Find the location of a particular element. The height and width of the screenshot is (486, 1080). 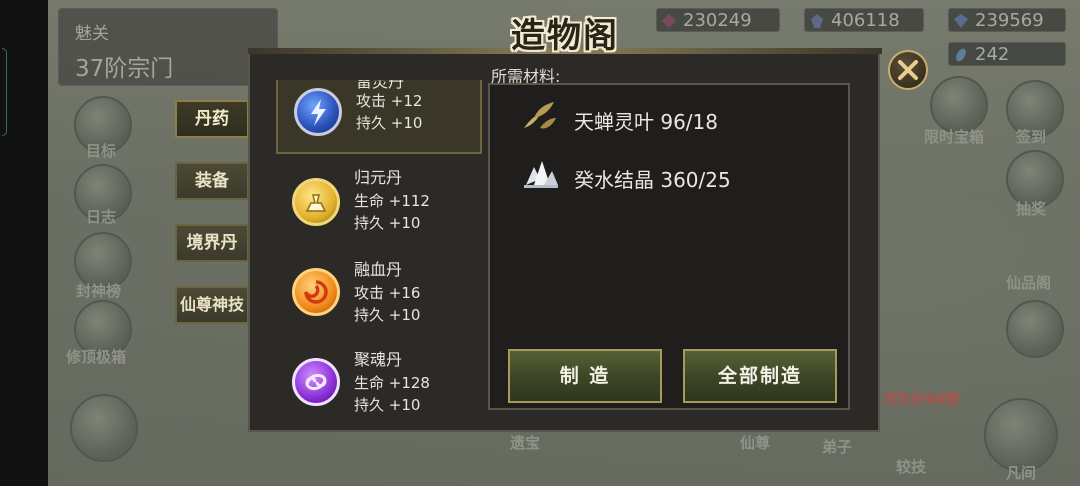

mountain-pill-icon is located at coordinates (316, 202).